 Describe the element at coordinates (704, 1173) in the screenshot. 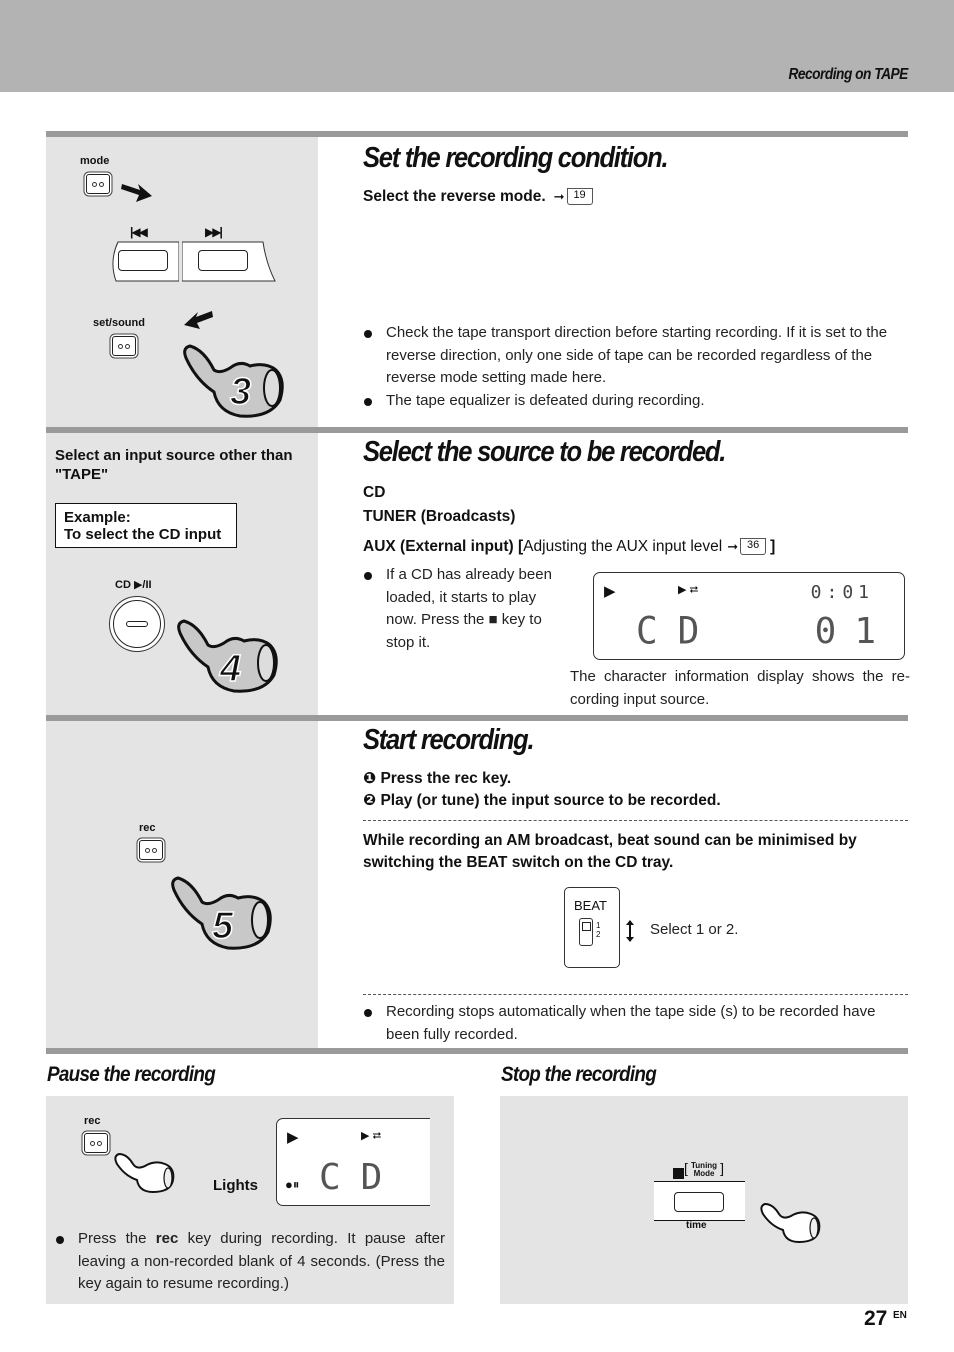

I see `mode-label: Mode` at that location.